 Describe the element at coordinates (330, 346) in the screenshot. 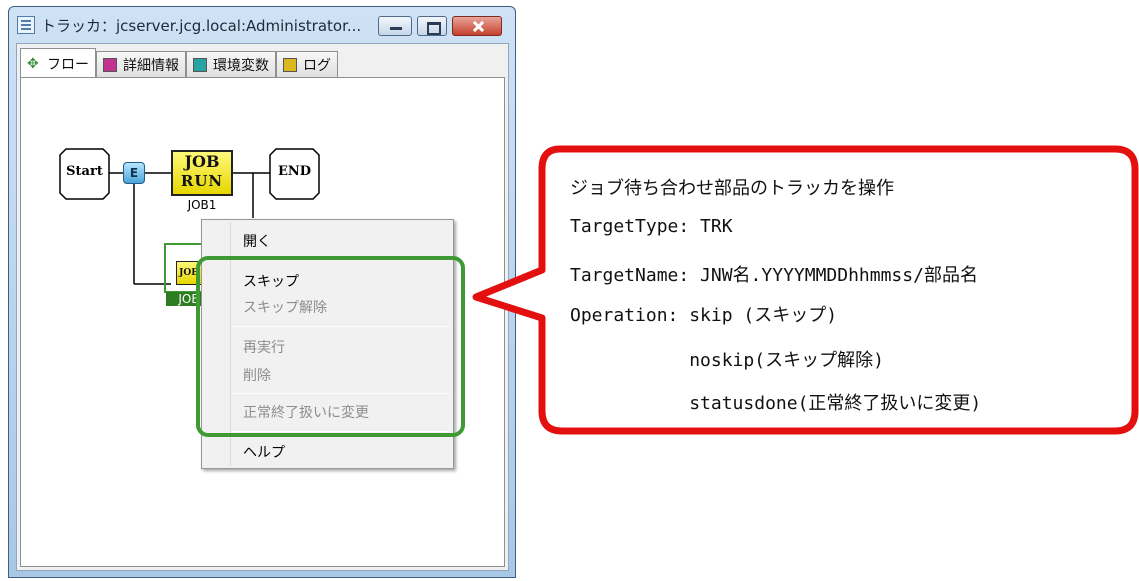

I see `highlight-box` at that location.